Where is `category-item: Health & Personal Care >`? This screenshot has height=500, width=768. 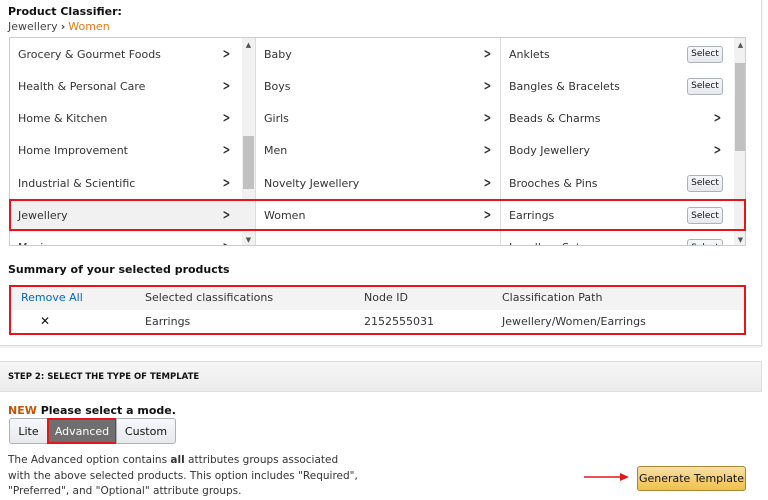
category-item: Health & Personal Care > is located at coordinates (126, 86).